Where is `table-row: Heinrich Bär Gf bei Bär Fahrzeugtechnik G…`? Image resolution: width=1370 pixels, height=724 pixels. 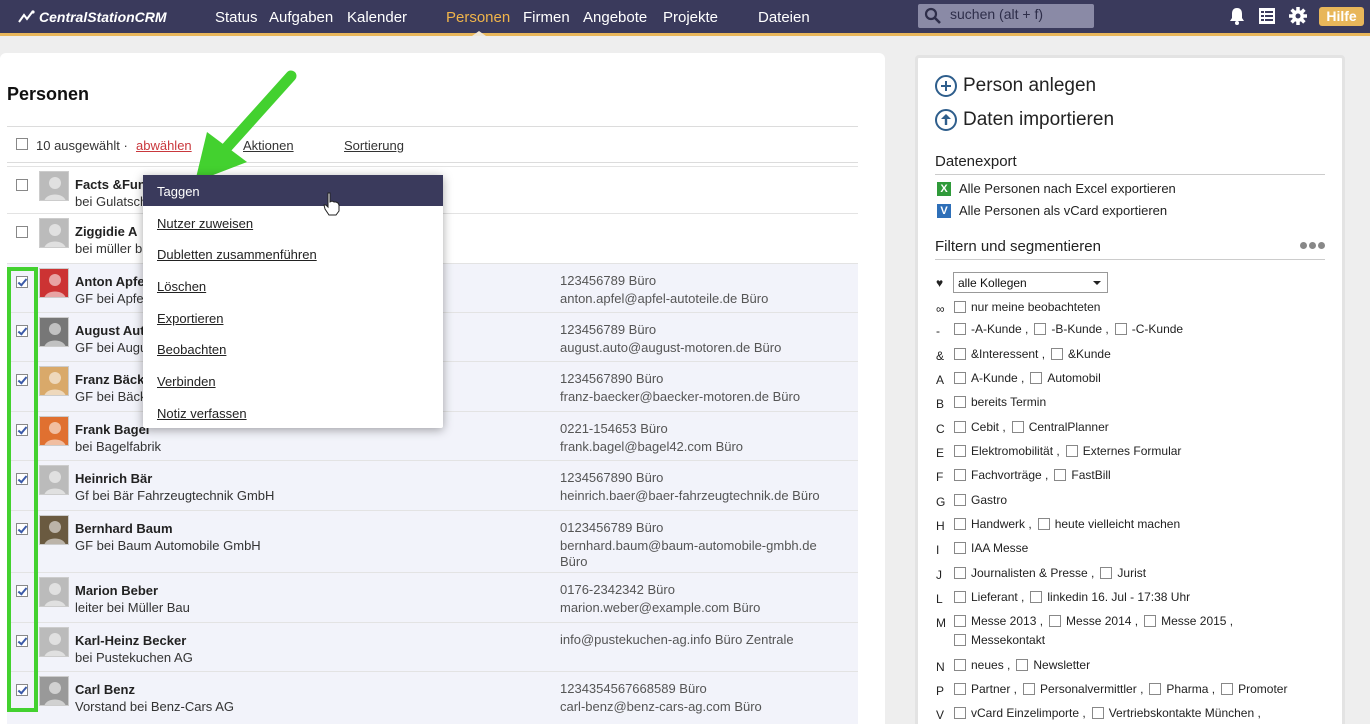 table-row: Heinrich Bär Gf bei Bär Fahrzeugtechnik G… is located at coordinates (432, 485).